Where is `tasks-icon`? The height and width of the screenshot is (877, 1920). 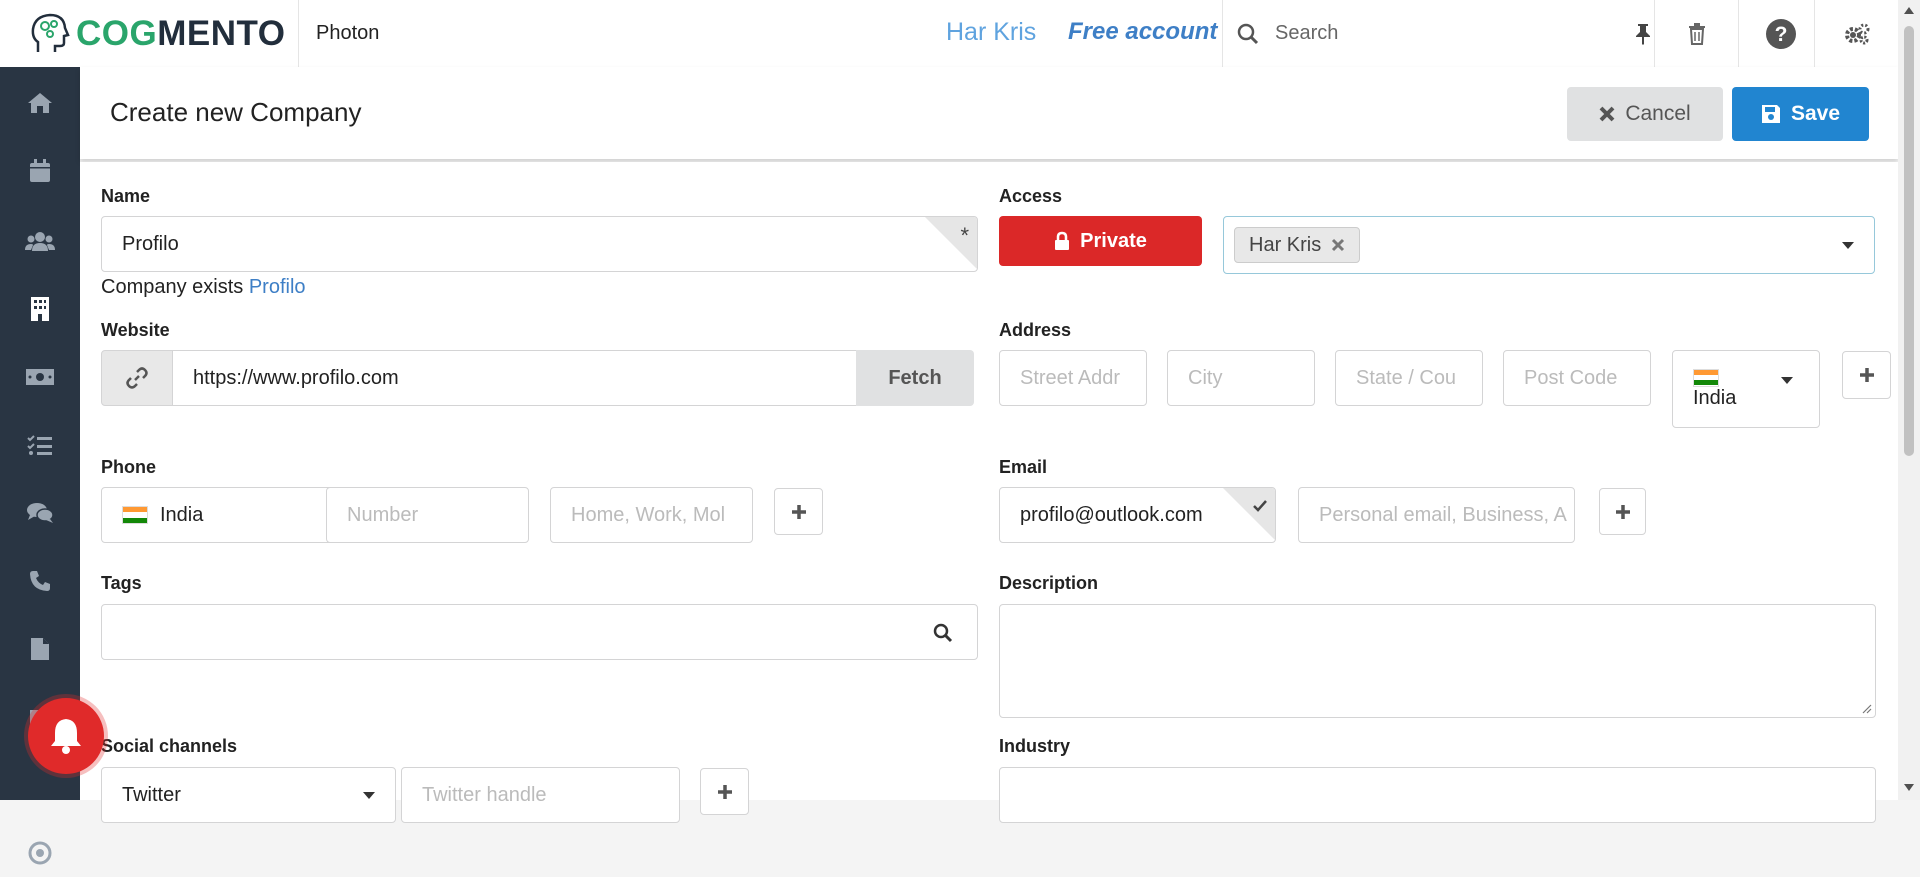 tasks-icon is located at coordinates (39, 445).